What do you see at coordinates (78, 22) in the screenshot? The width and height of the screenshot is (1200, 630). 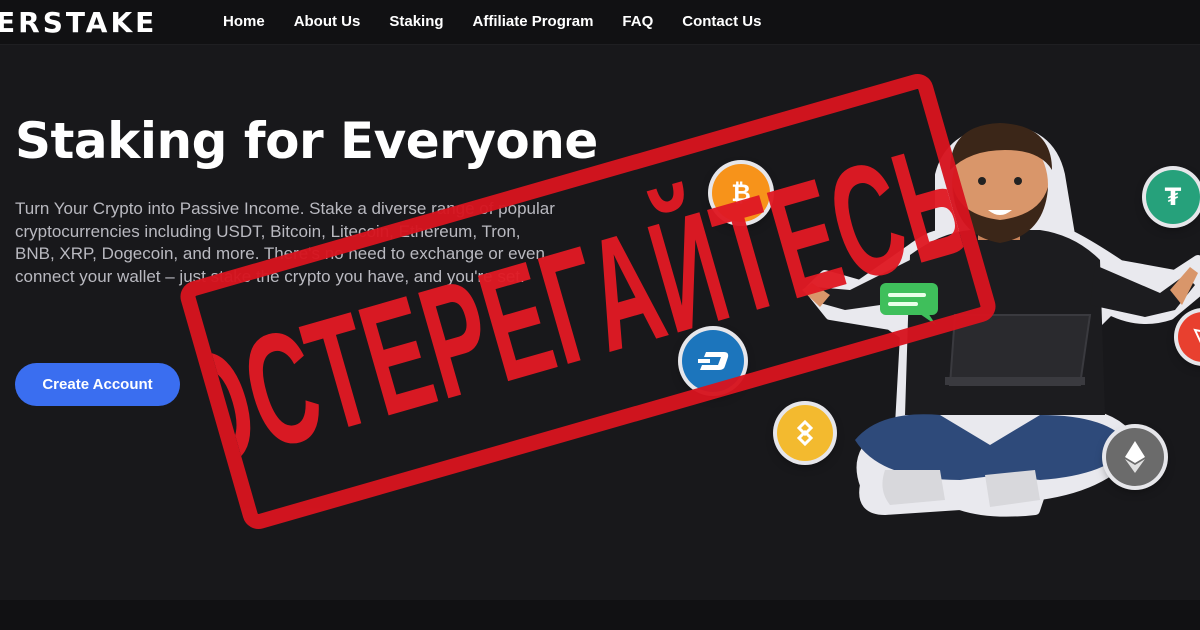 I see `brand-logo: ERSTAKE` at bounding box center [78, 22].